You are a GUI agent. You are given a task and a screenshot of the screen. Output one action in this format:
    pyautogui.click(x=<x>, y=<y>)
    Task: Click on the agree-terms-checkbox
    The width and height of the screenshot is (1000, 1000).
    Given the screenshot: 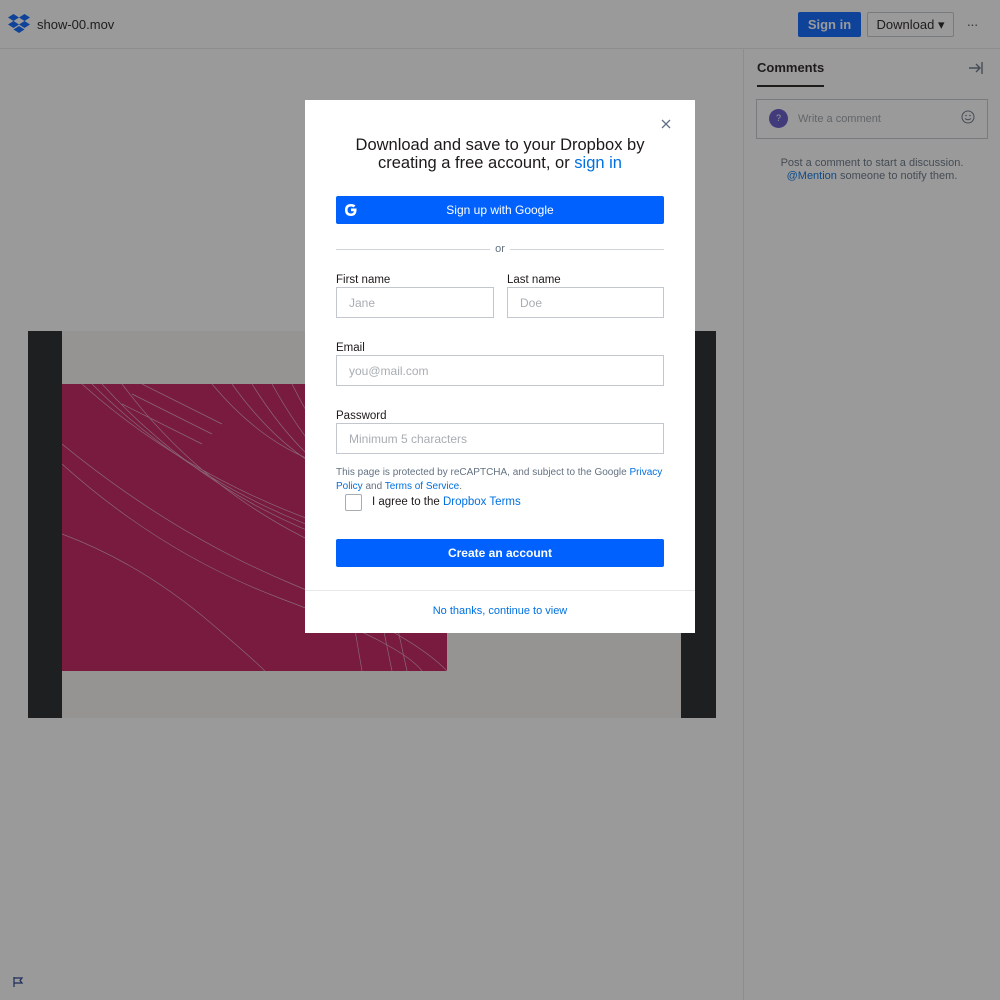 What is the action you would take?
    pyautogui.click(x=353, y=502)
    